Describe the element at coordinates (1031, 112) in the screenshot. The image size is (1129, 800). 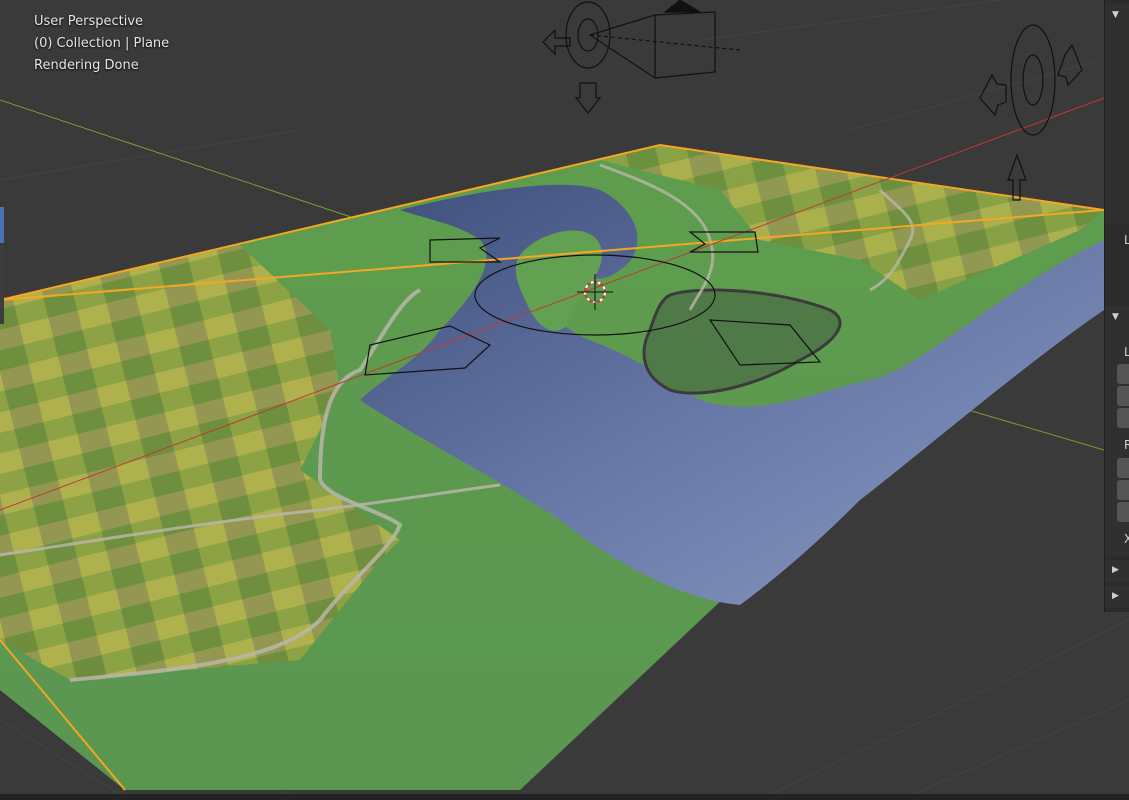
I see `light-gizmo-right` at that location.